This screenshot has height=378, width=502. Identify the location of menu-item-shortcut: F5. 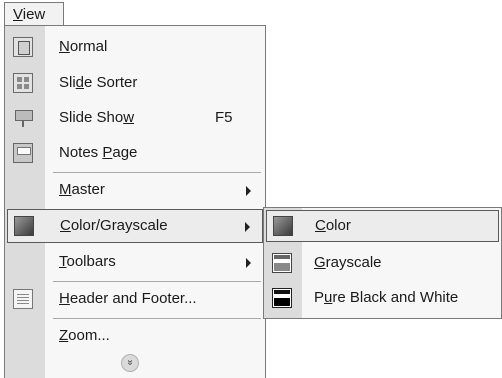
(224, 117).